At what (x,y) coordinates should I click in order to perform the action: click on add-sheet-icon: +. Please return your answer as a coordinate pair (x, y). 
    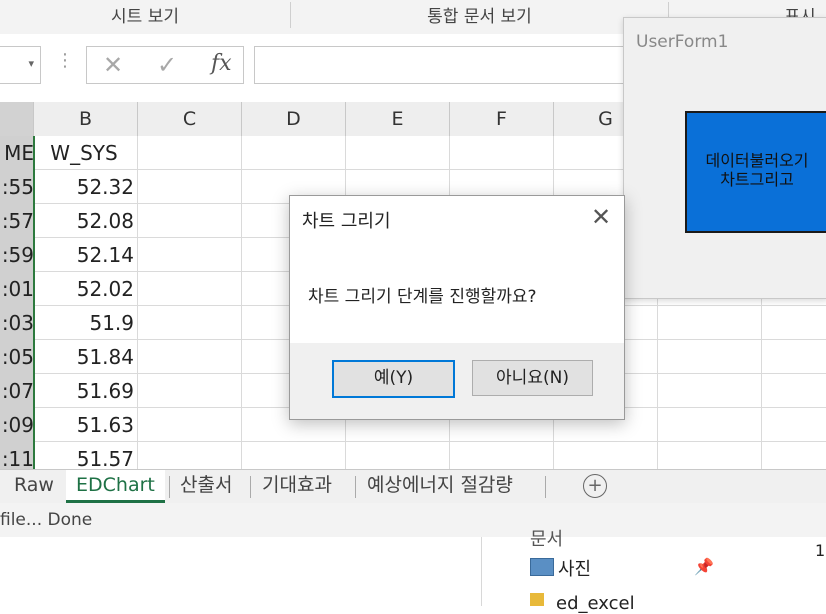
    Looking at the image, I should click on (595, 486).